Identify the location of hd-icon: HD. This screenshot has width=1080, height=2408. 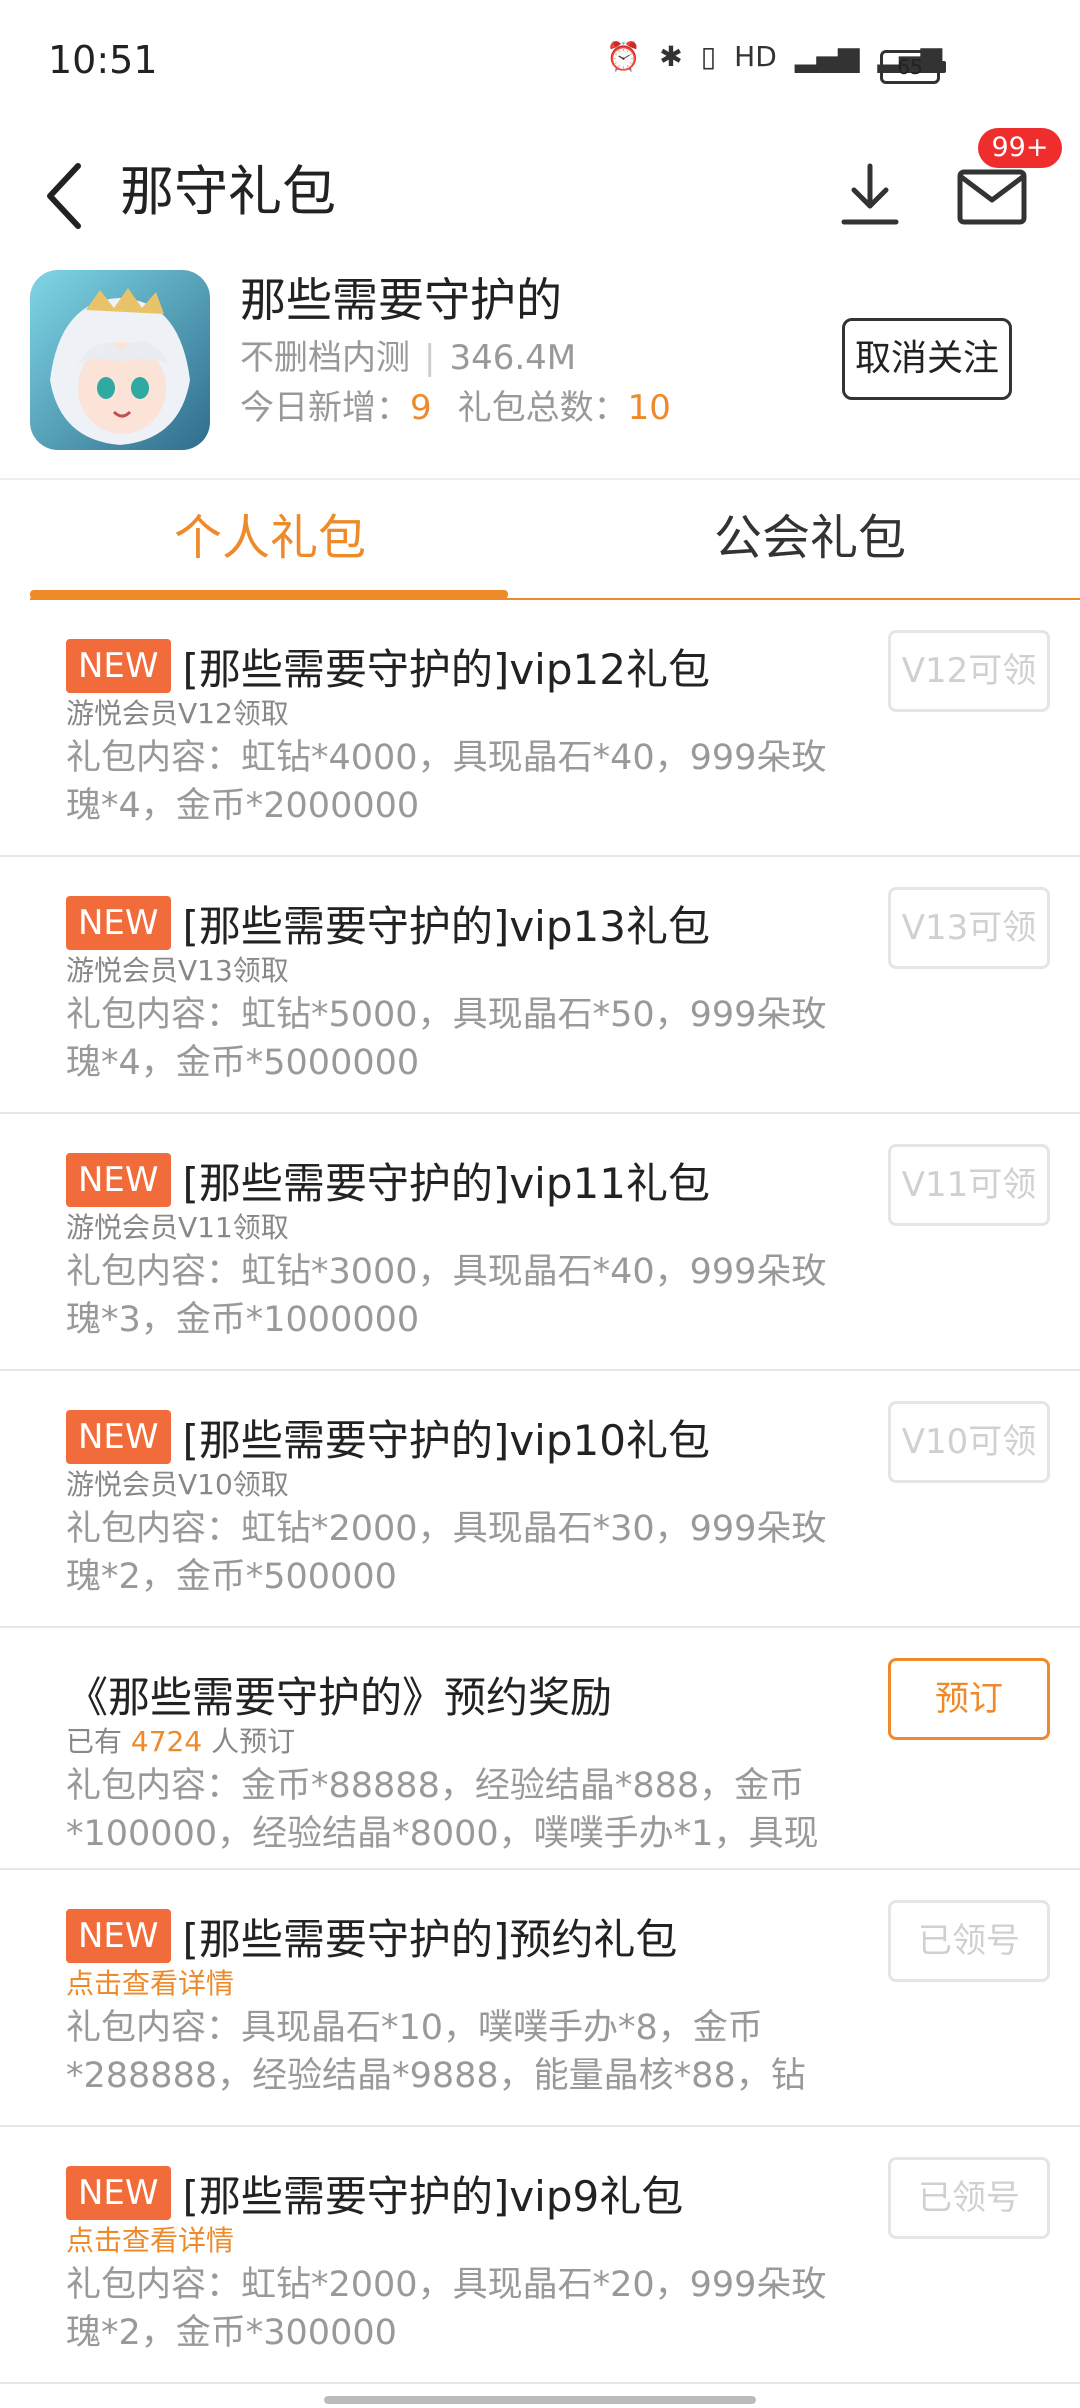
(755, 56).